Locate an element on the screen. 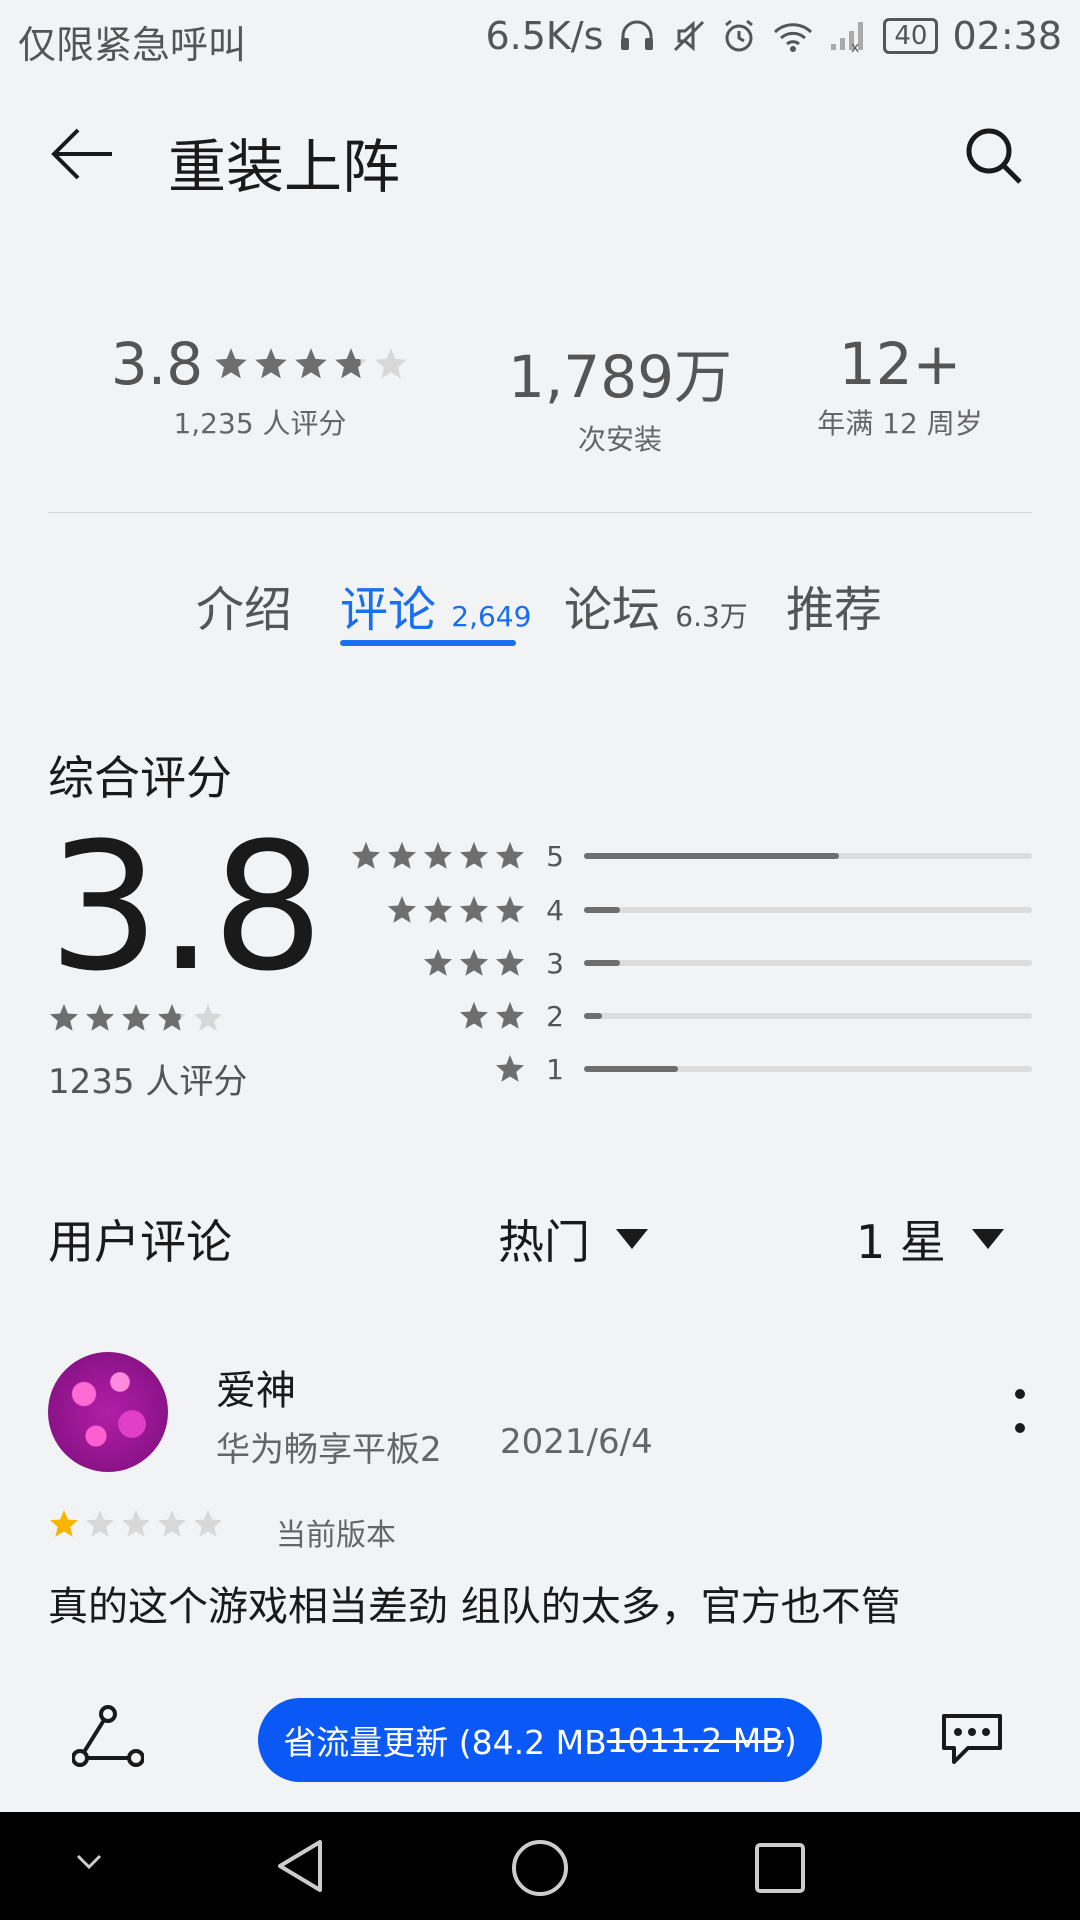  tab-reviews: 评论 2,649 is located at coordinates (435, 605).